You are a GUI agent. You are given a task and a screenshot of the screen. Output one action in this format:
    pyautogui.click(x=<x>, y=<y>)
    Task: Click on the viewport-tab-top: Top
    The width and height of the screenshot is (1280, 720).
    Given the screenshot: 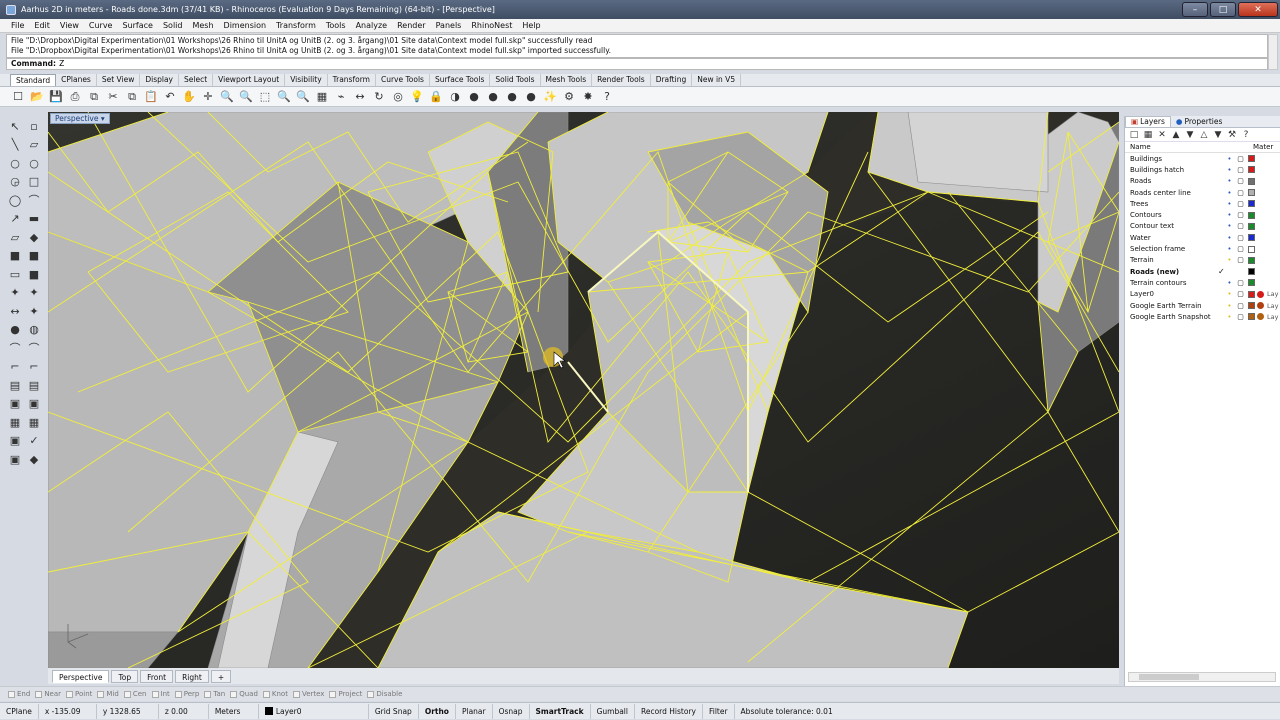 What is the action you would take?
    pyautogui.click(x=125, y=676)
    